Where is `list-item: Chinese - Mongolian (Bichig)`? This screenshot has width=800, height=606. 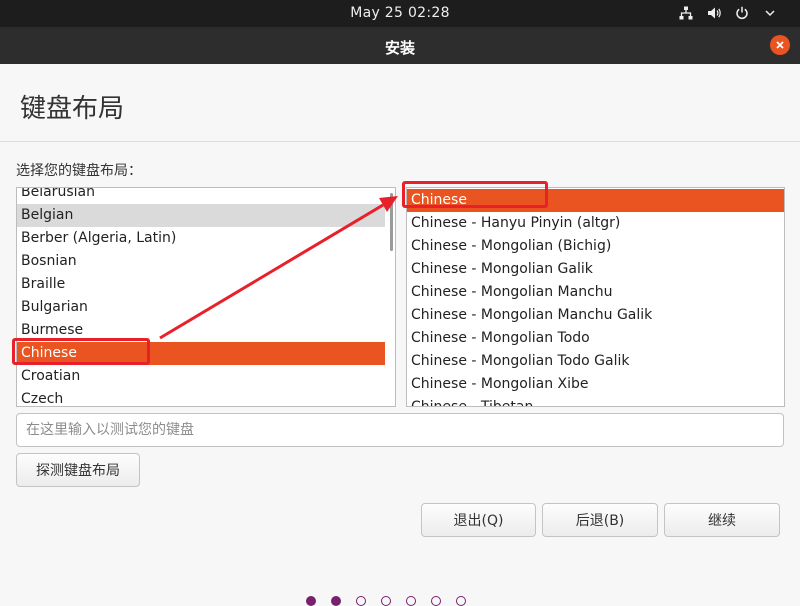 list-item: Chinese - Mongolian (Bichig) is located at coordinates (595, 246).